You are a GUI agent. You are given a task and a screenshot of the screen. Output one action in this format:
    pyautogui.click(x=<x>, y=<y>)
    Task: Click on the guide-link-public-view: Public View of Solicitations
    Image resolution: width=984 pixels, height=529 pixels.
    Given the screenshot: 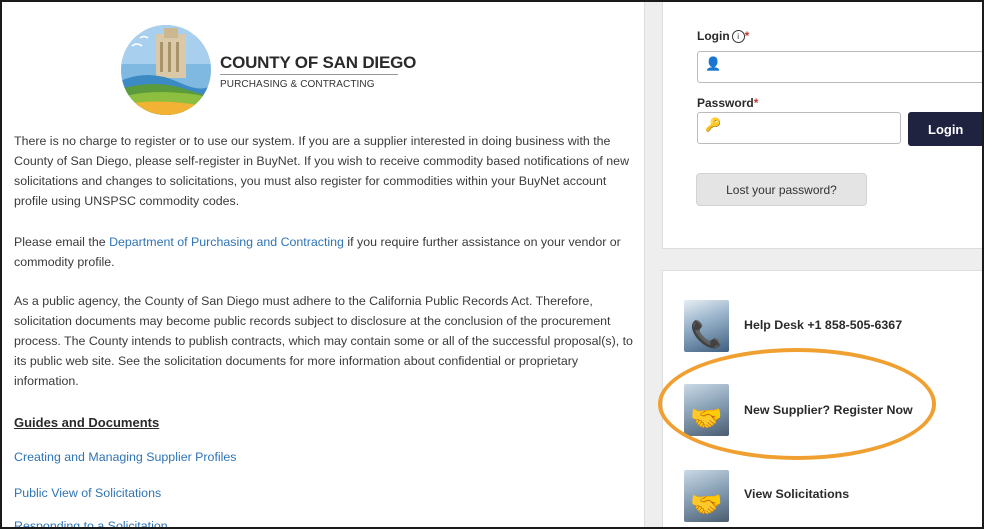 What is the action you would take?
    pyautogui.click(x=87, y=493)
    